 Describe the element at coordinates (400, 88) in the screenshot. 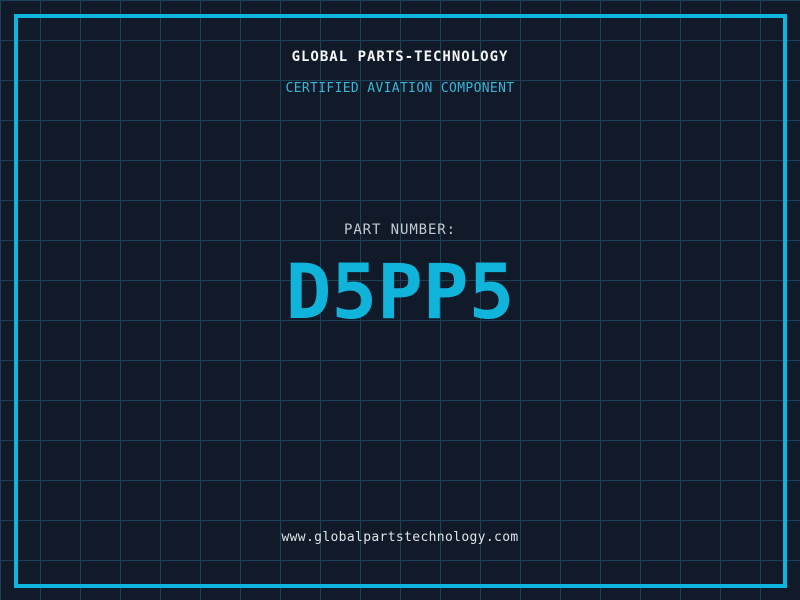

I see `certification-subtitle: CERTIFIED AVIATION COMPONENT` at that location.